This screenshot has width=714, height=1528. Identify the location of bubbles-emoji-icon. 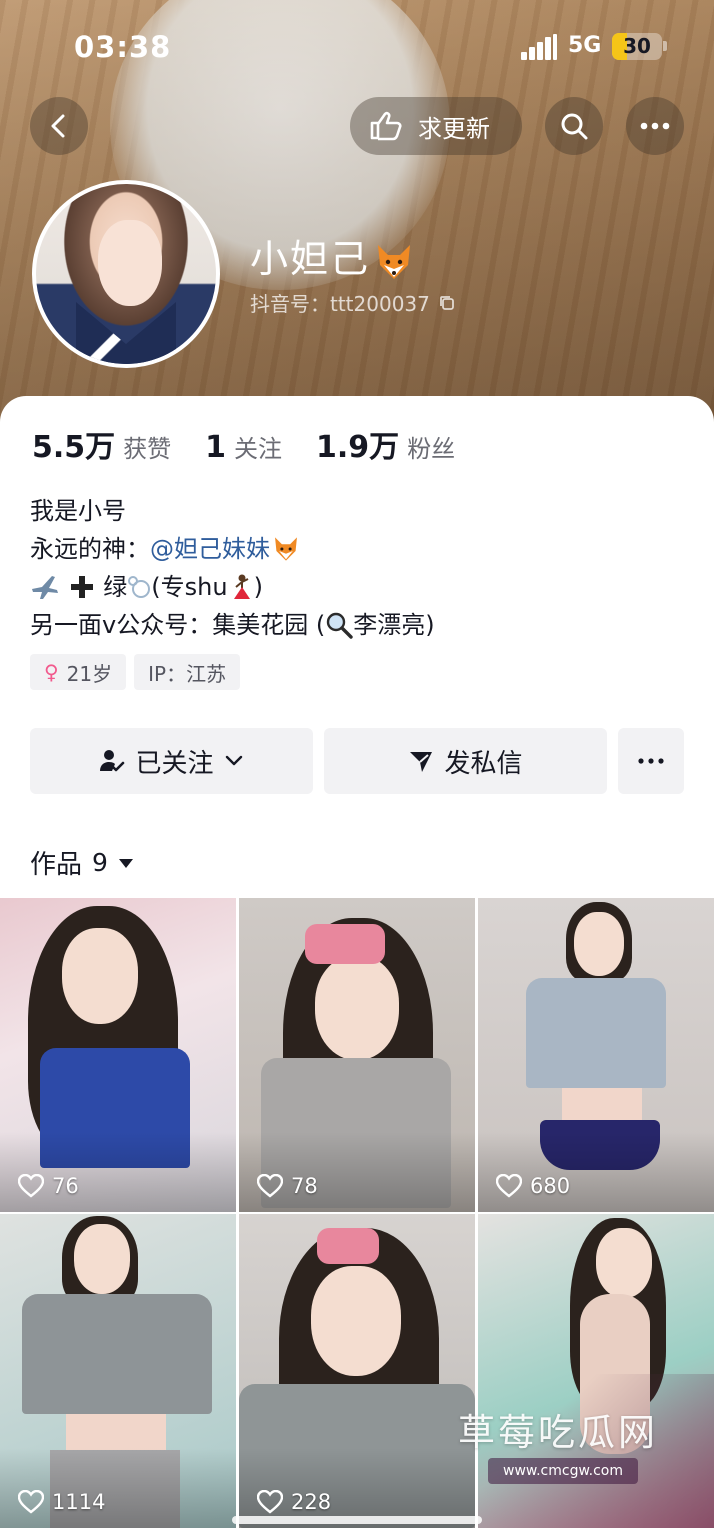
(139, 587).